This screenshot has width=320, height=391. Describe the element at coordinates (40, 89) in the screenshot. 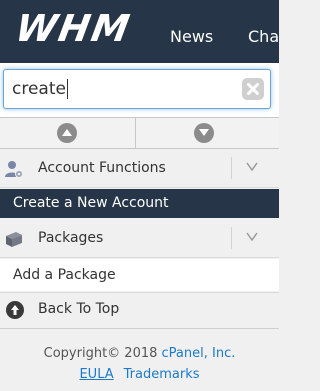

I see `search-value: create` at that location.